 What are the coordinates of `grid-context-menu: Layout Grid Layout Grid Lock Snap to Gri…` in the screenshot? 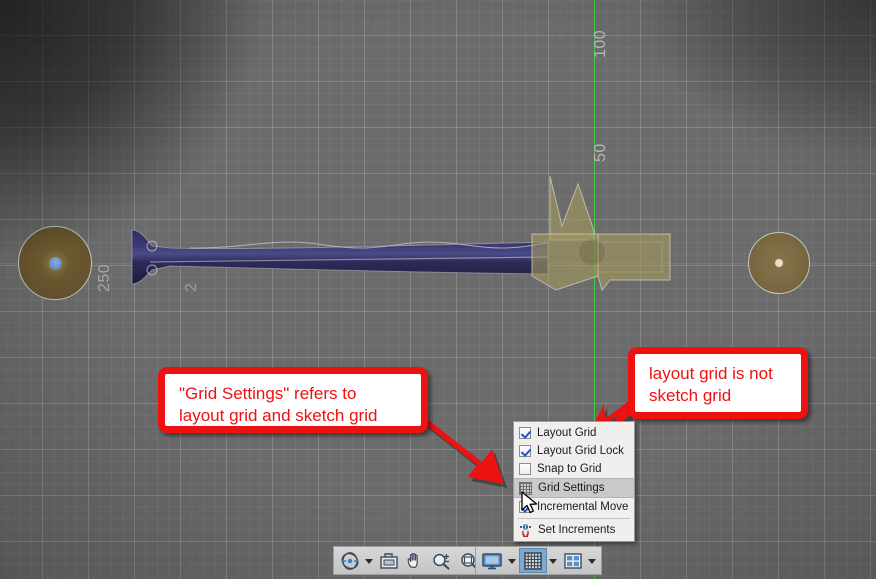 It's located at (574, 481).